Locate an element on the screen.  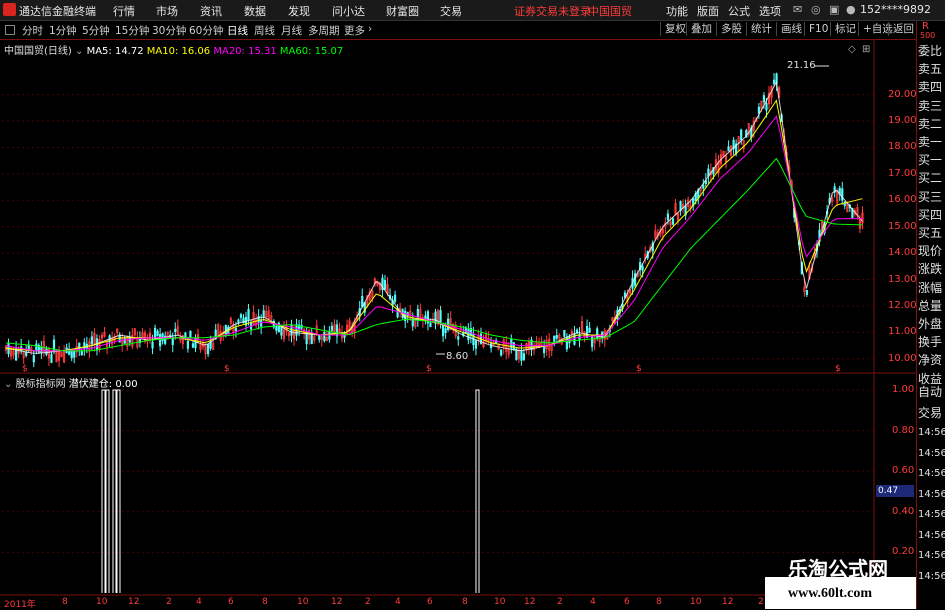
price-tick-label: 15.00 is located at coordinates (902, 226).